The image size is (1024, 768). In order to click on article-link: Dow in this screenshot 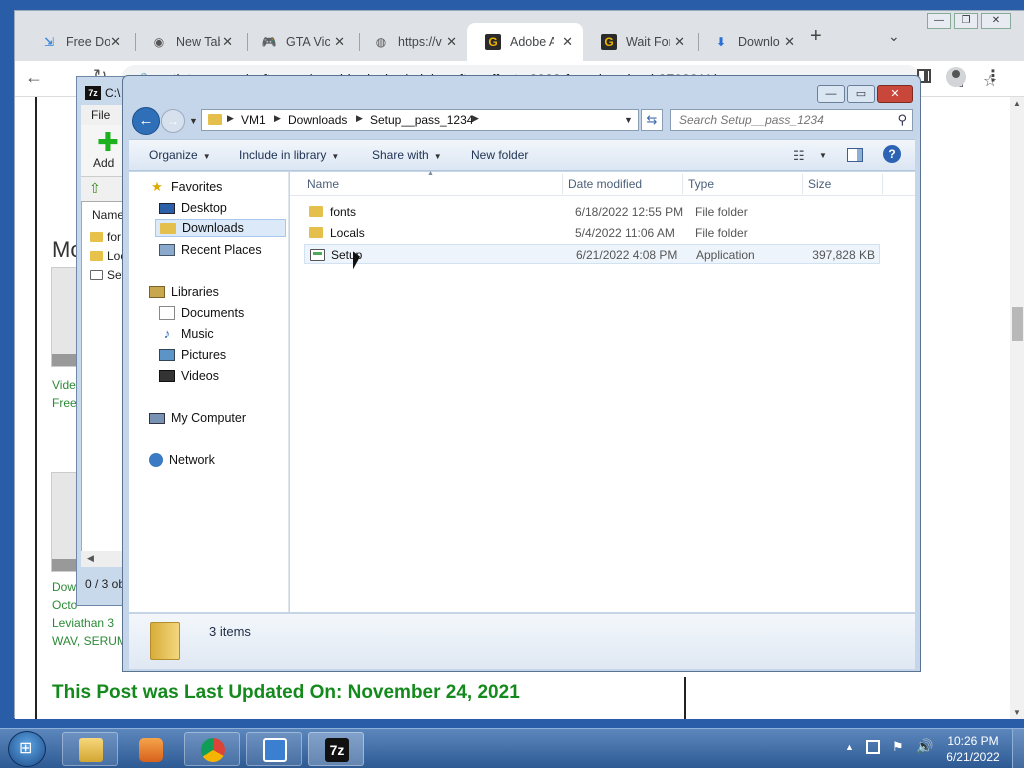, I will do `click(64, 587)`.